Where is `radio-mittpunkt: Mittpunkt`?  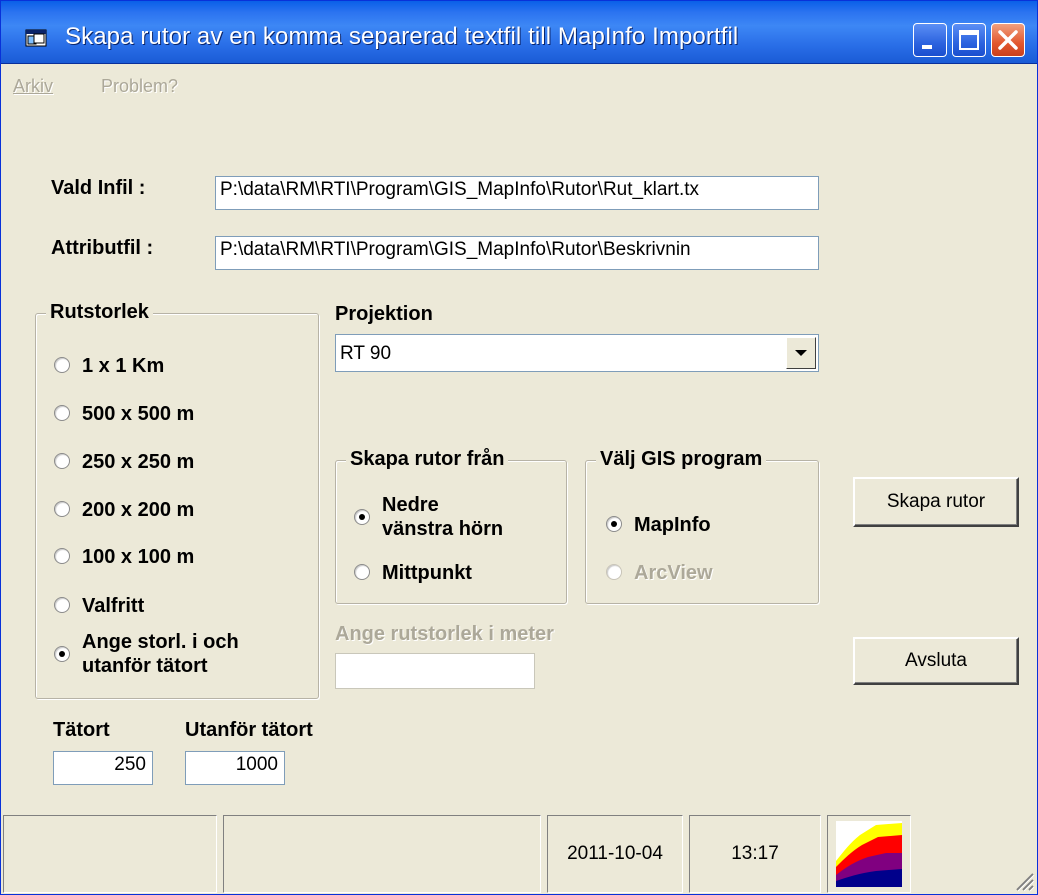 radio-mittpunkt: Mittpunkt is located at coordinates (413, 573).